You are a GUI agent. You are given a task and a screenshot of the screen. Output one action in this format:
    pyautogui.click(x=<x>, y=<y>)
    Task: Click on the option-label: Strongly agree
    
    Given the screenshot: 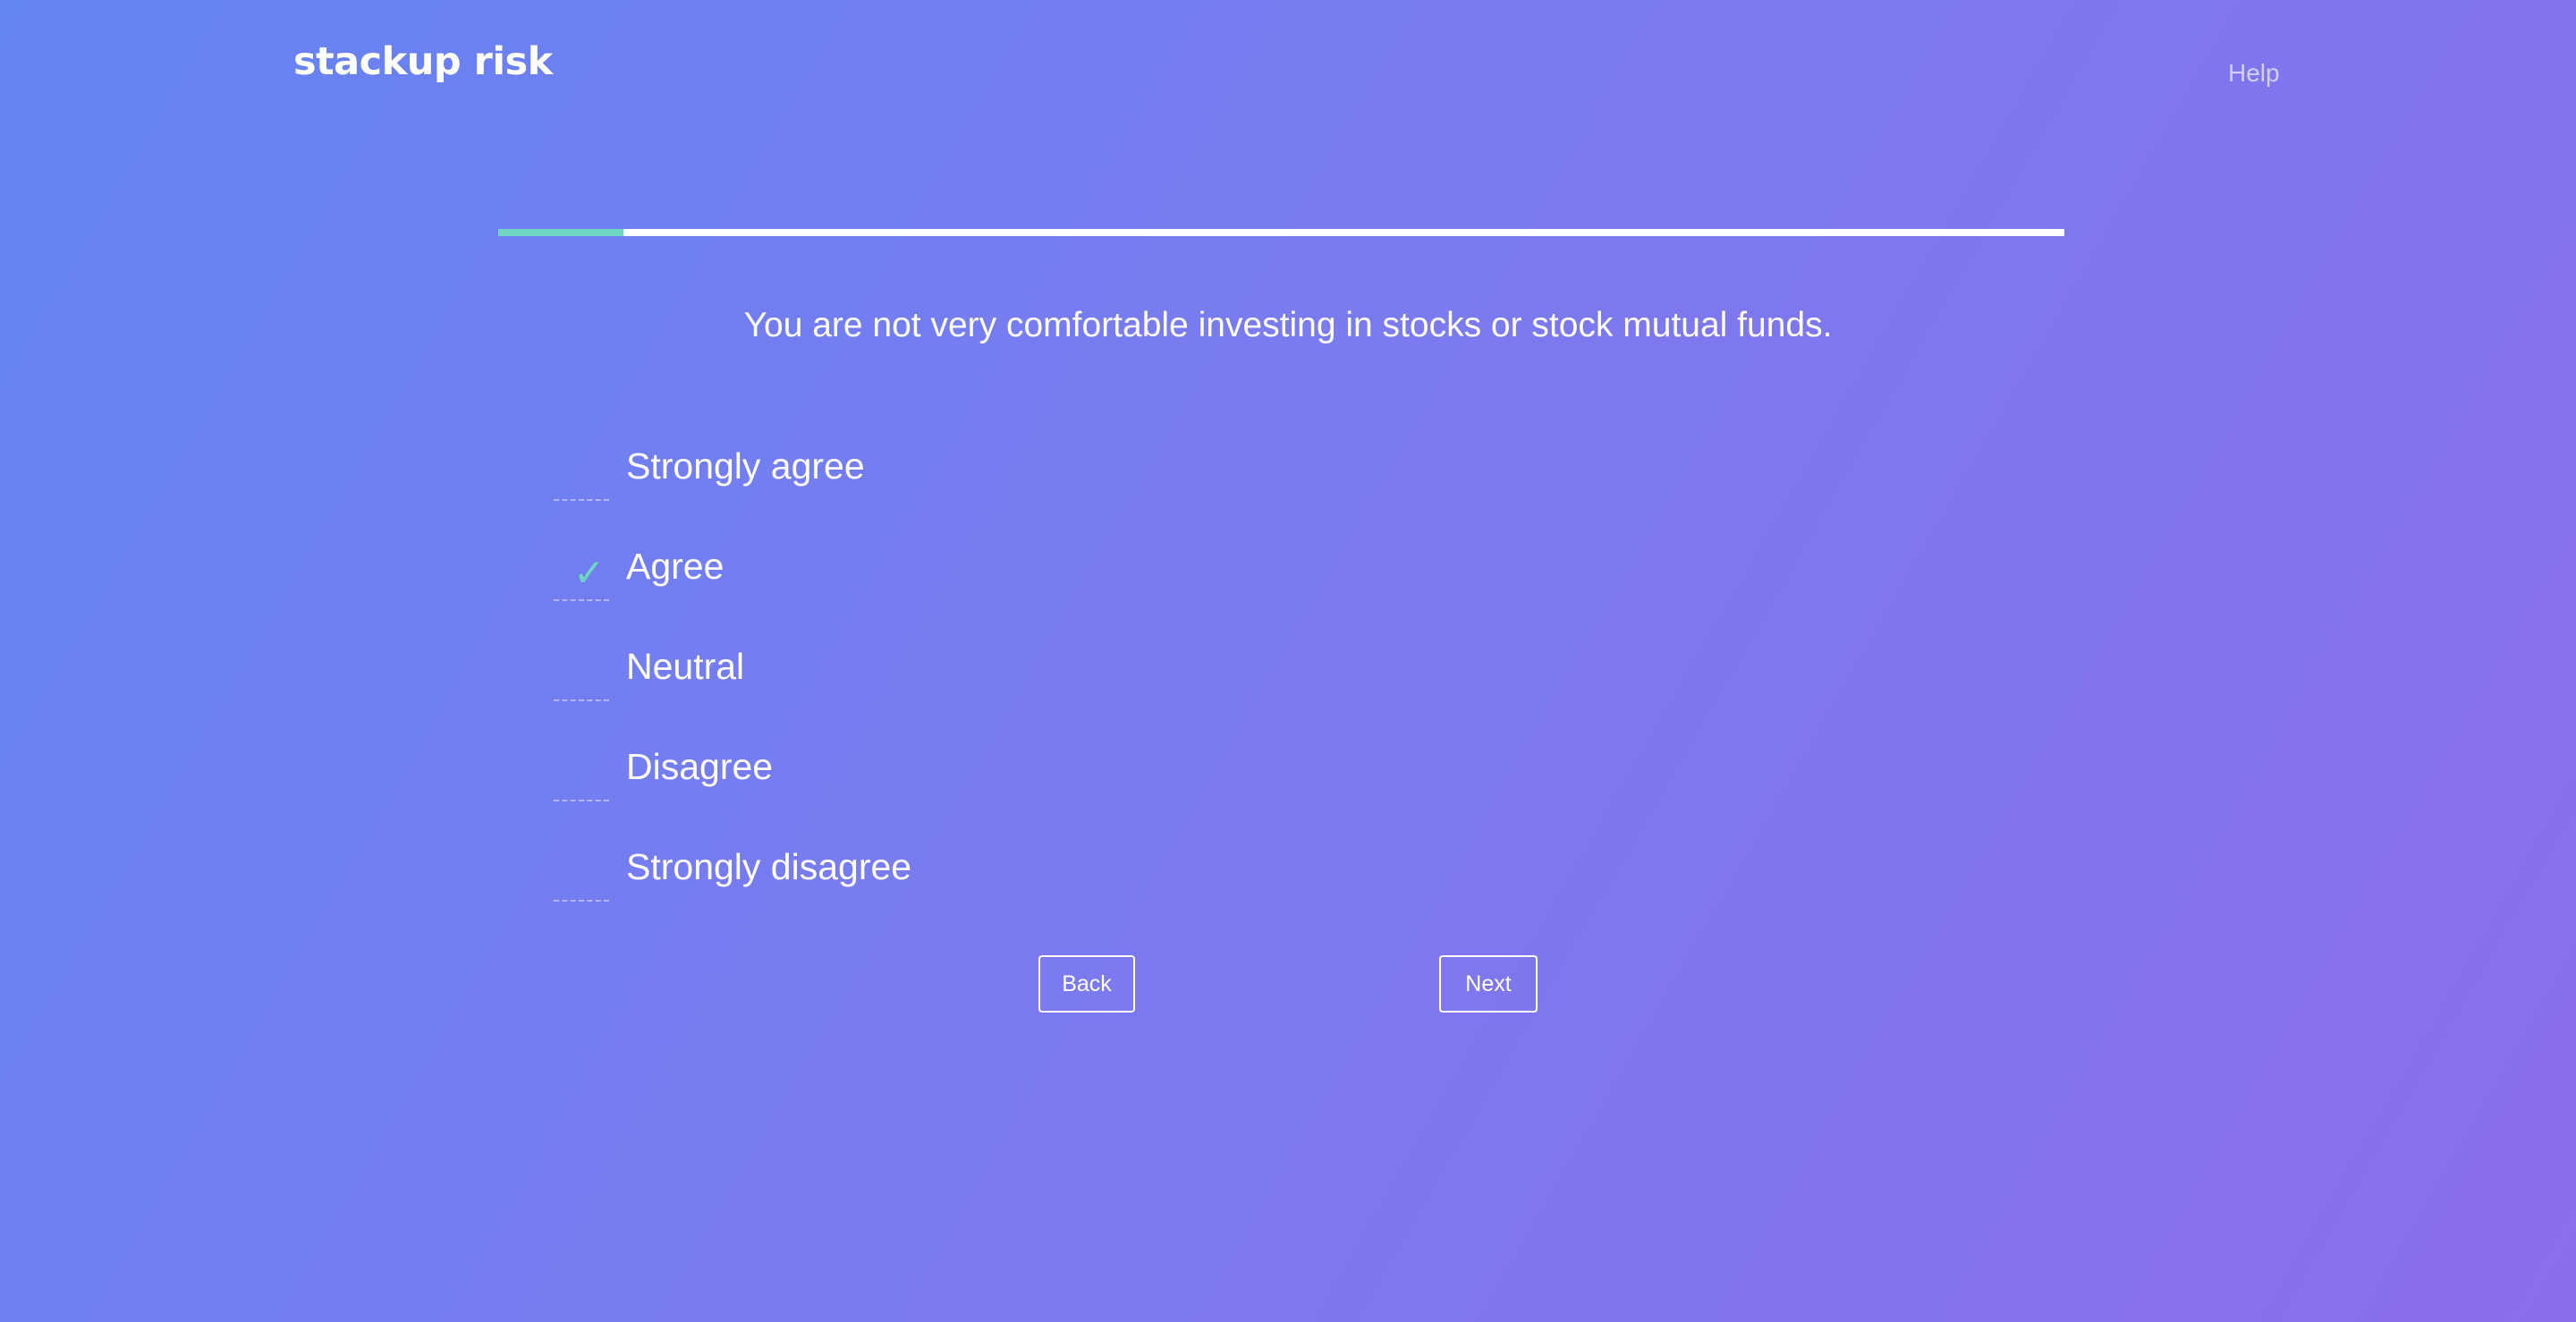 What is the action you would take?
    pyautogui.click(x=745, y=466)
    